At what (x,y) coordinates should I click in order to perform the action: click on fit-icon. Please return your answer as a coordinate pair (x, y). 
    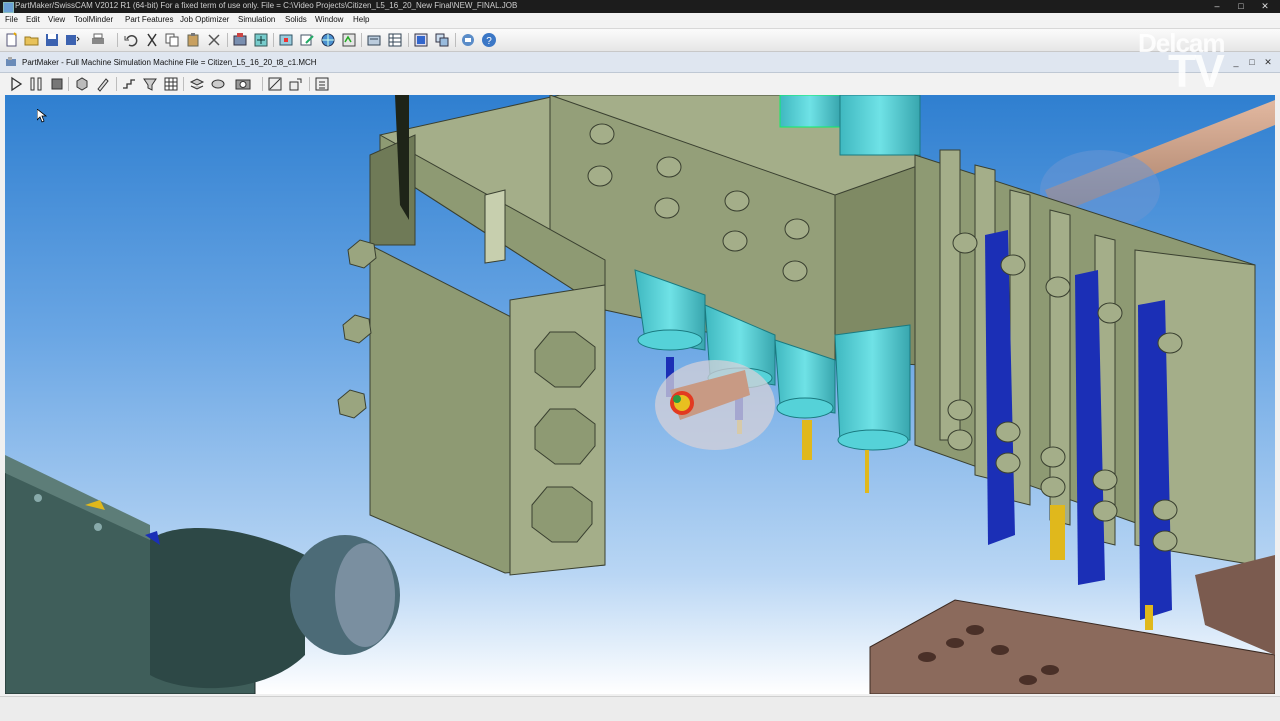
    Looking at the image, I should click on (296, 84).